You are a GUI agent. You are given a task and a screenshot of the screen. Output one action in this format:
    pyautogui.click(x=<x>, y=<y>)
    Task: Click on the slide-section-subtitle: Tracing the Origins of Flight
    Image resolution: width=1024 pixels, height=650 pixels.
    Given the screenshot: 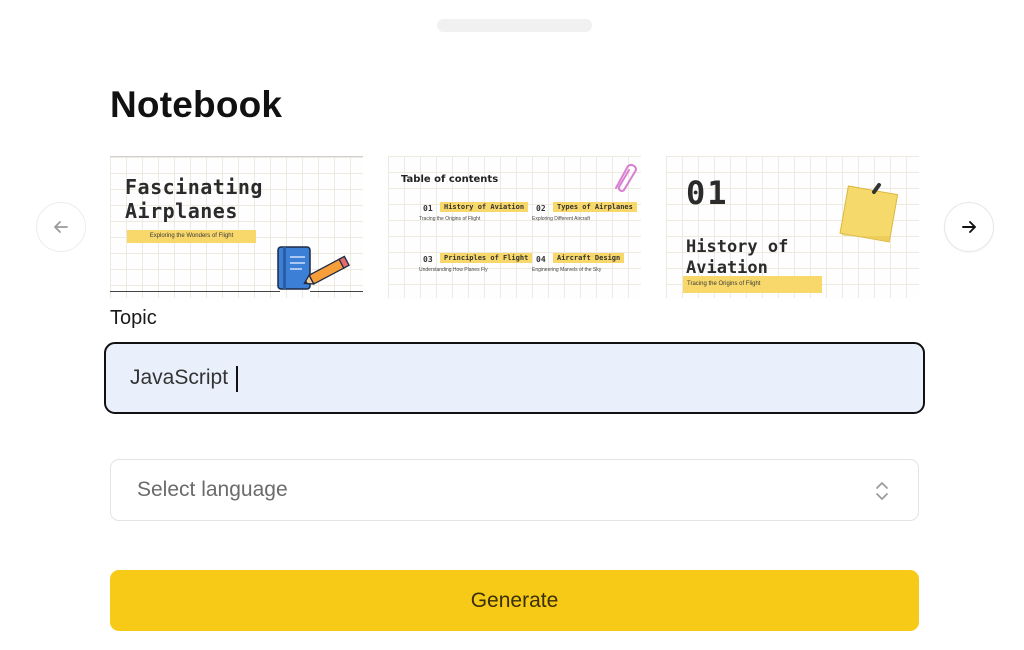 What is the action you would take?
    pyautogui.click(x=752, y=284)
    